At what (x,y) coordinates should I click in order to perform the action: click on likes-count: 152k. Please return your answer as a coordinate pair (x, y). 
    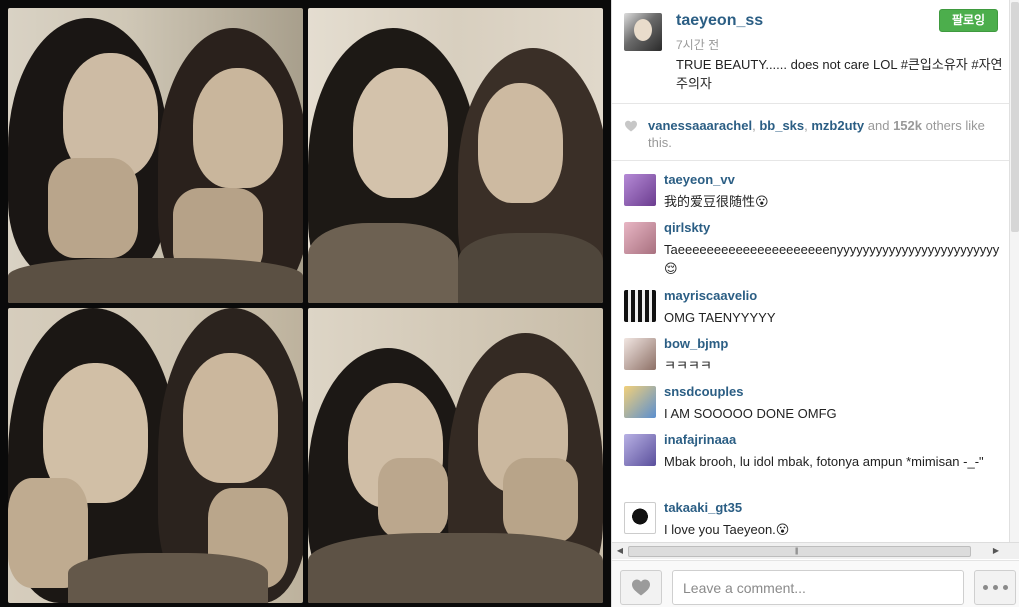
    Looking at the image, I should click on (907, 125).